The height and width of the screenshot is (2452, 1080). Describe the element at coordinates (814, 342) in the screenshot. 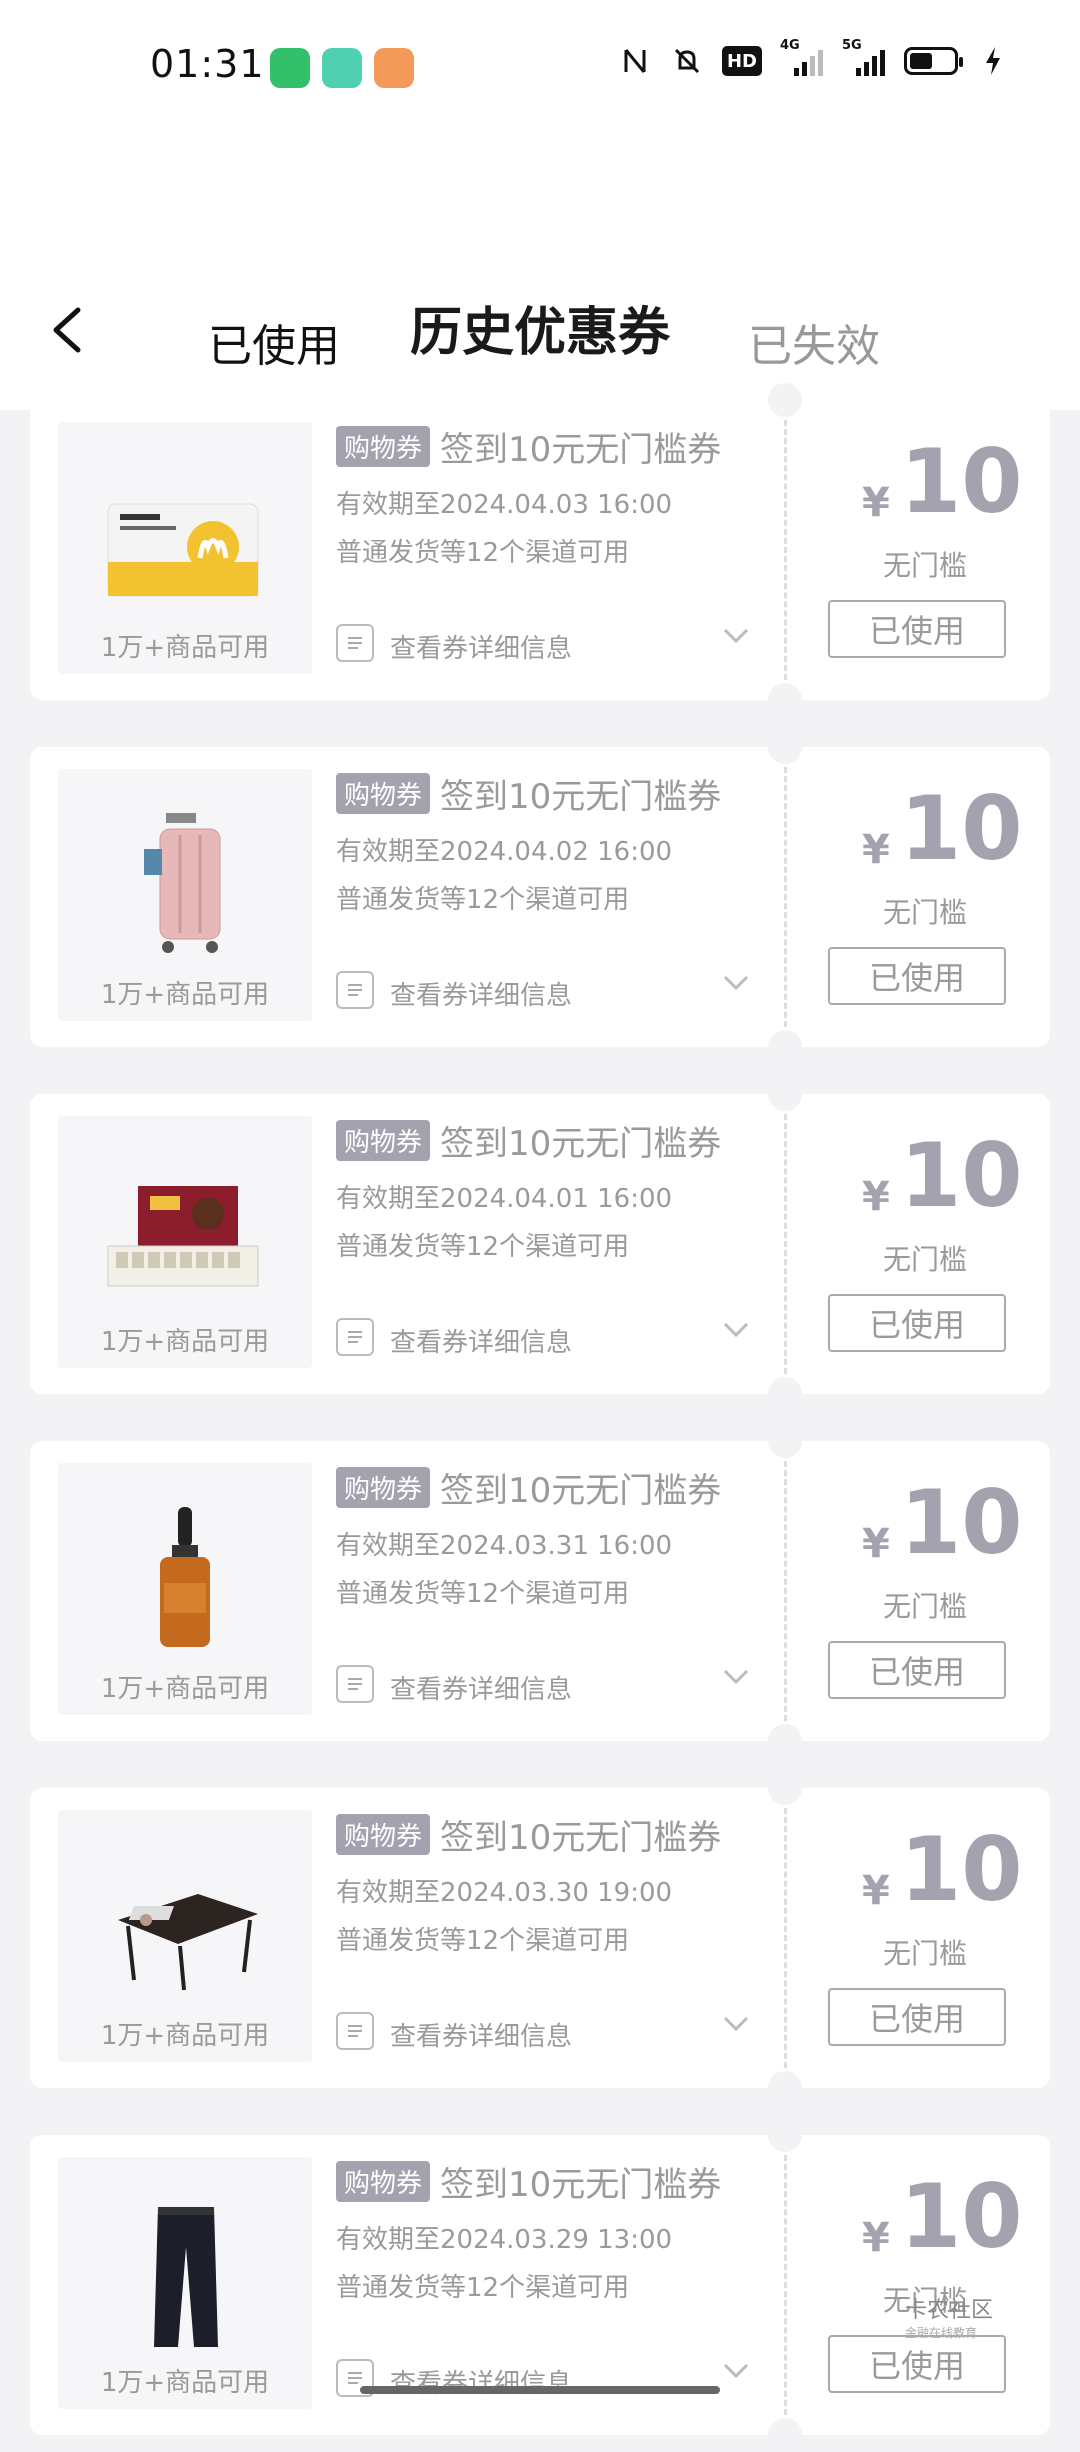

I see `tab-expired: 已失效` at that location.